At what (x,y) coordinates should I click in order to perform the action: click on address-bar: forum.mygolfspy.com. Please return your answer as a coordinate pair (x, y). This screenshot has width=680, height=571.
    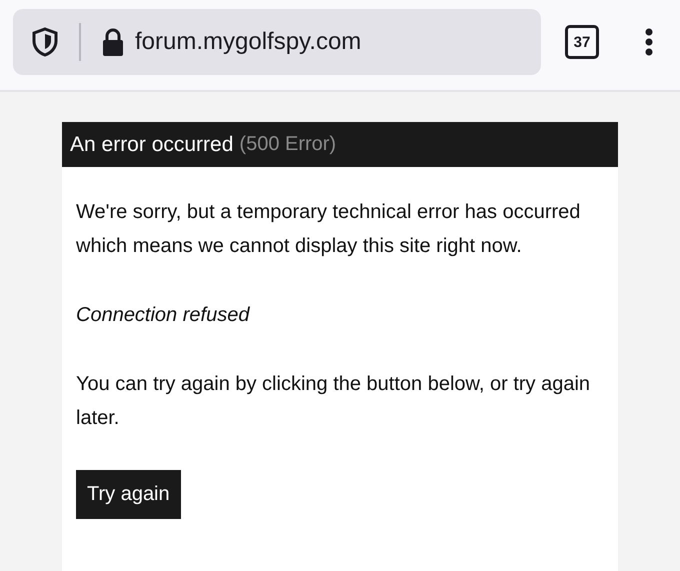
    Looking at the image, I should click on (277, 42).